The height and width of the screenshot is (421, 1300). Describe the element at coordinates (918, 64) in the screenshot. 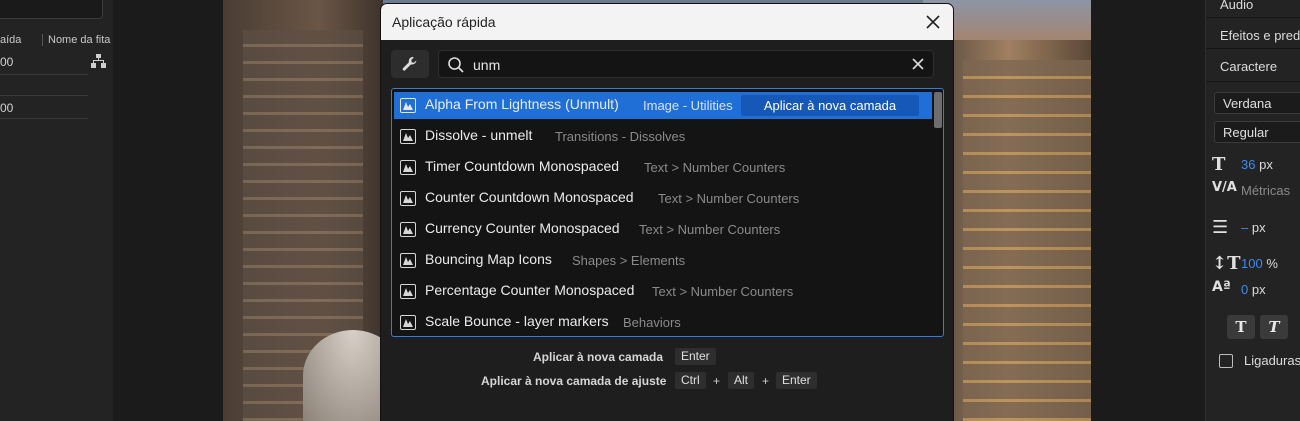

I see `clear-search-icon` at that location.